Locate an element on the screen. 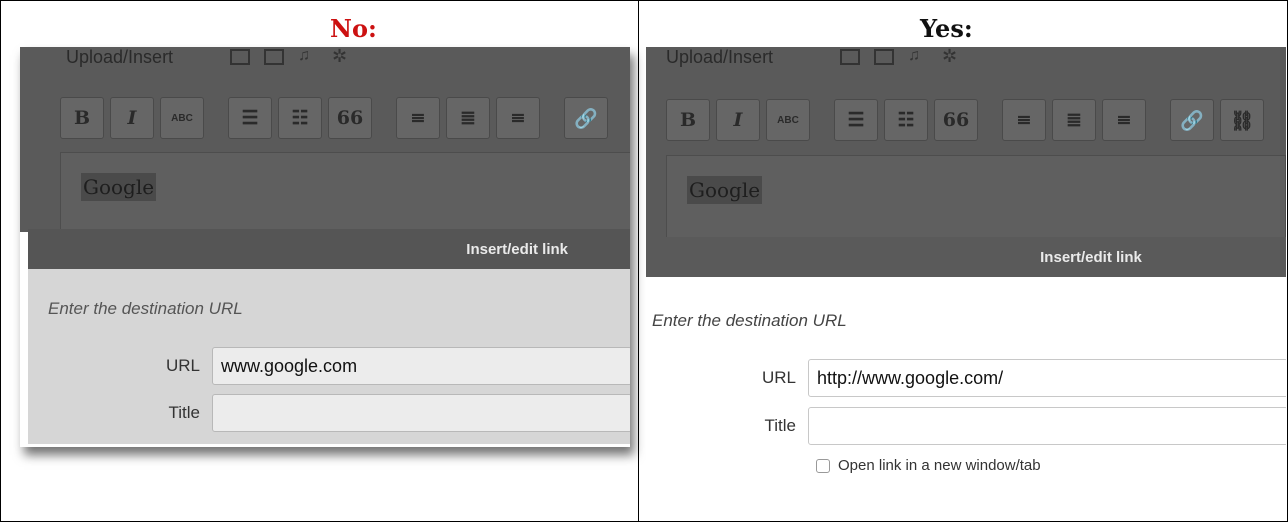 This screenshot has width=1288, height=522. editor-toolbar: B I ABC ☰ ☷ 66 ≡ ≣ ≡ 🔗 is located at coordinates (334, 118).